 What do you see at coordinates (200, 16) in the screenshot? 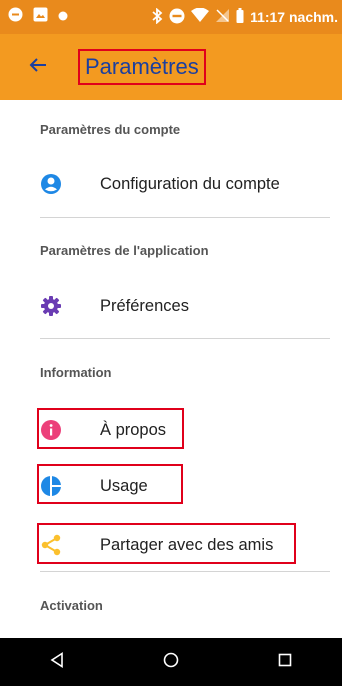
I see `wifi-icon` at bounding box center [200, 16].